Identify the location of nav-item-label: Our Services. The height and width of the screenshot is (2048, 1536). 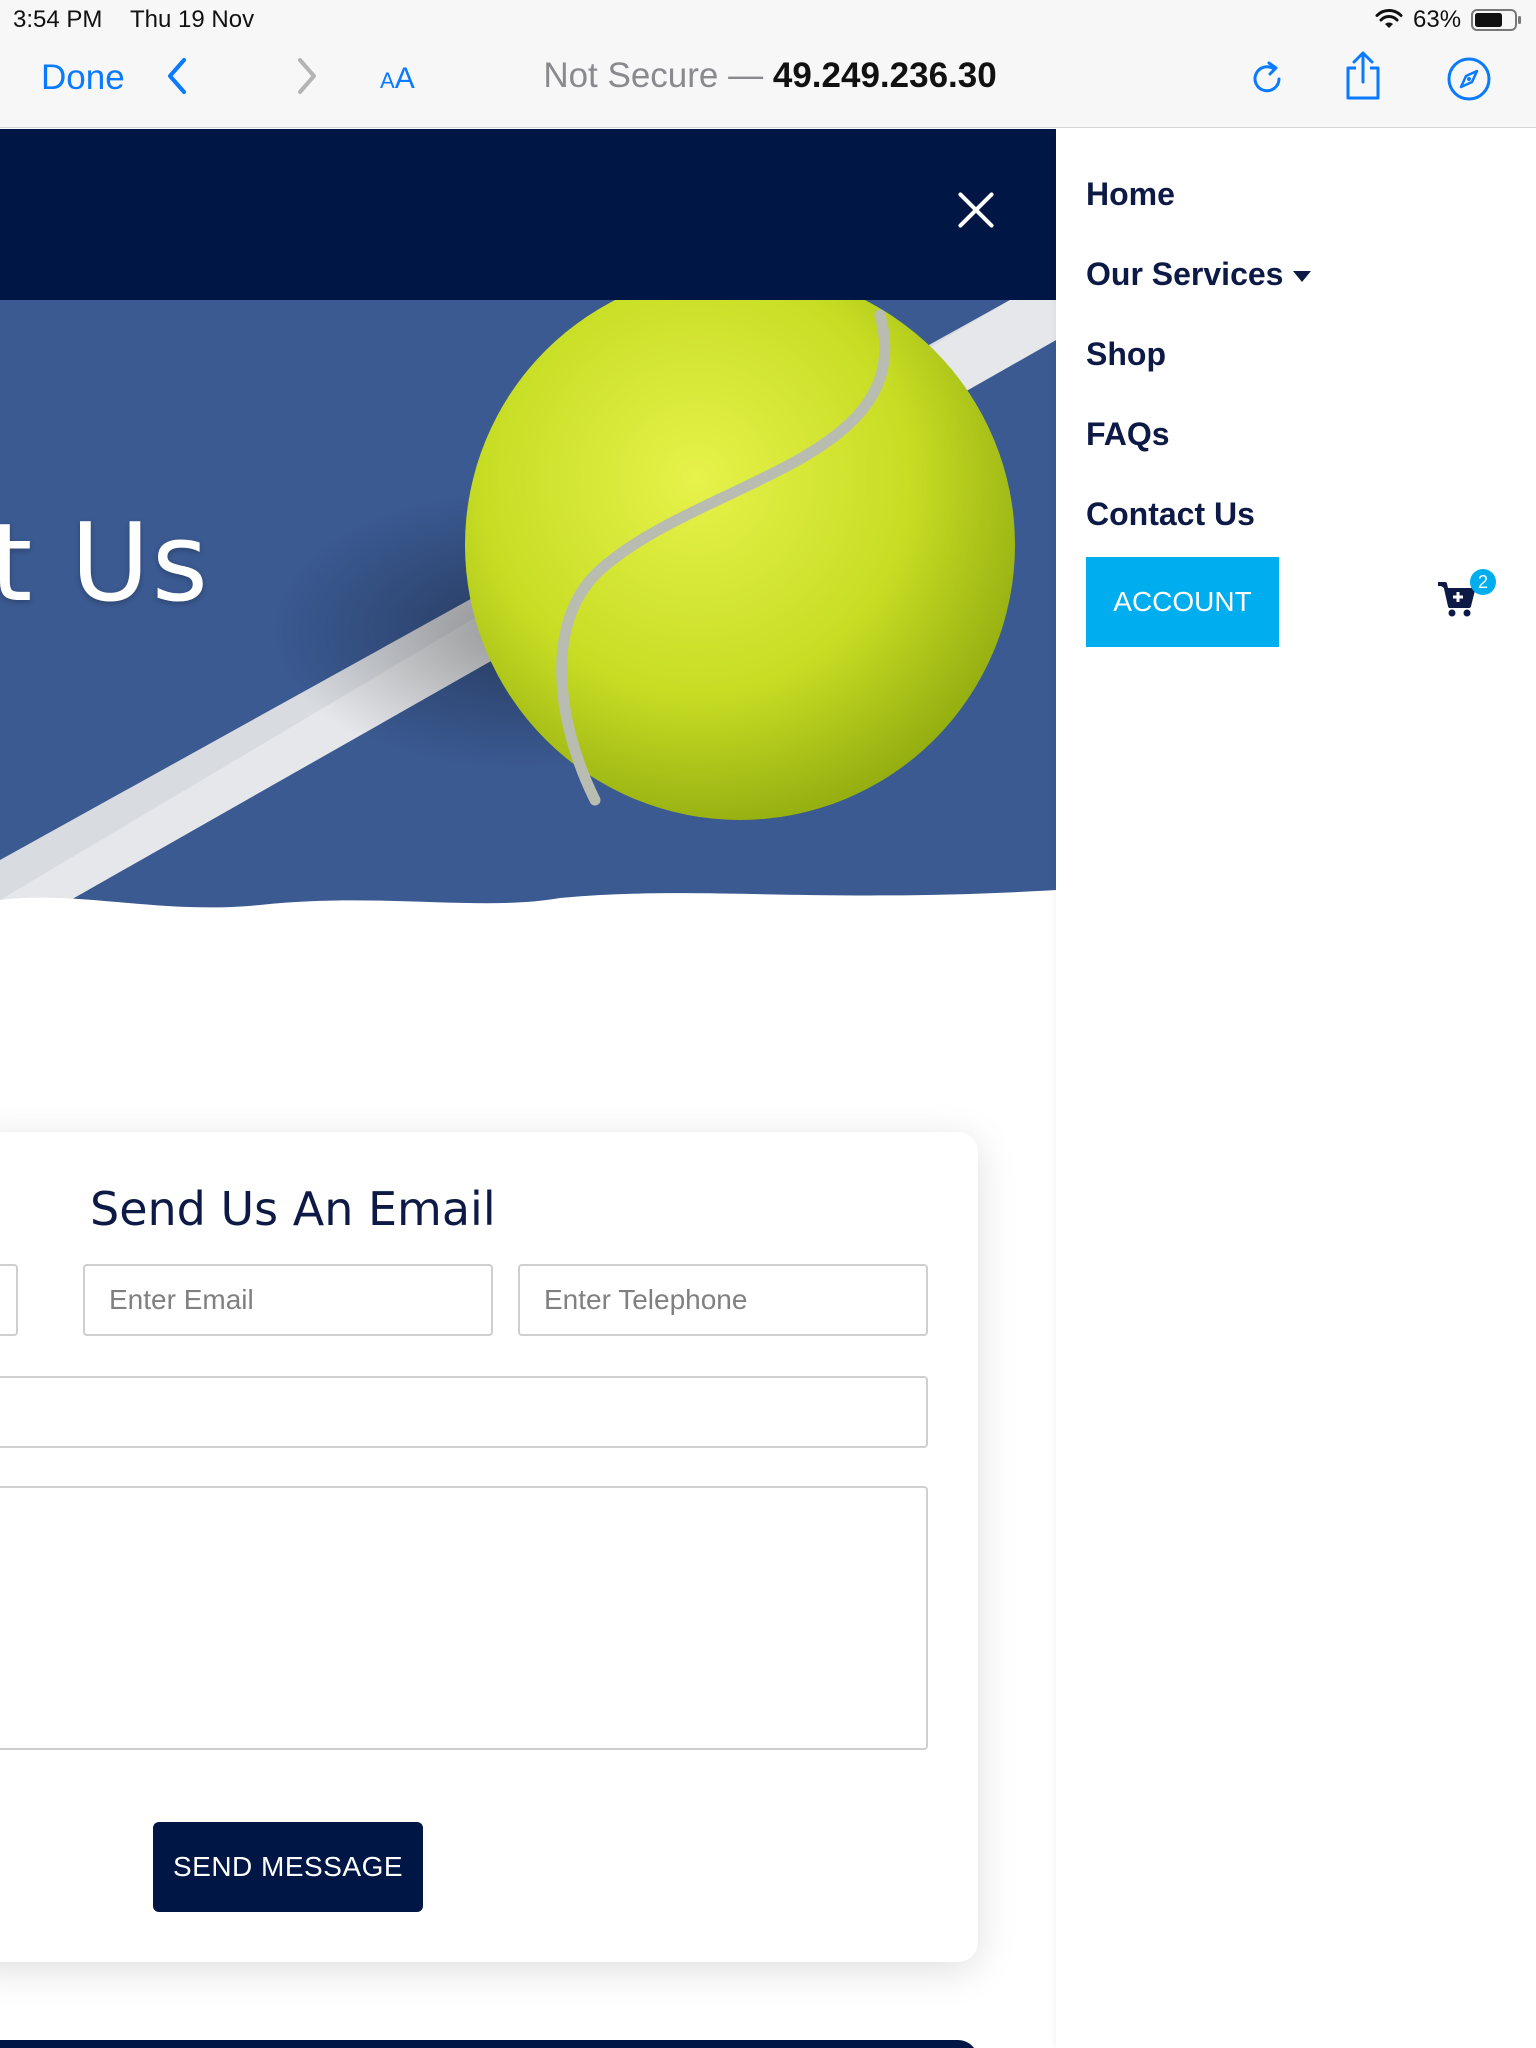
(1185, 274).